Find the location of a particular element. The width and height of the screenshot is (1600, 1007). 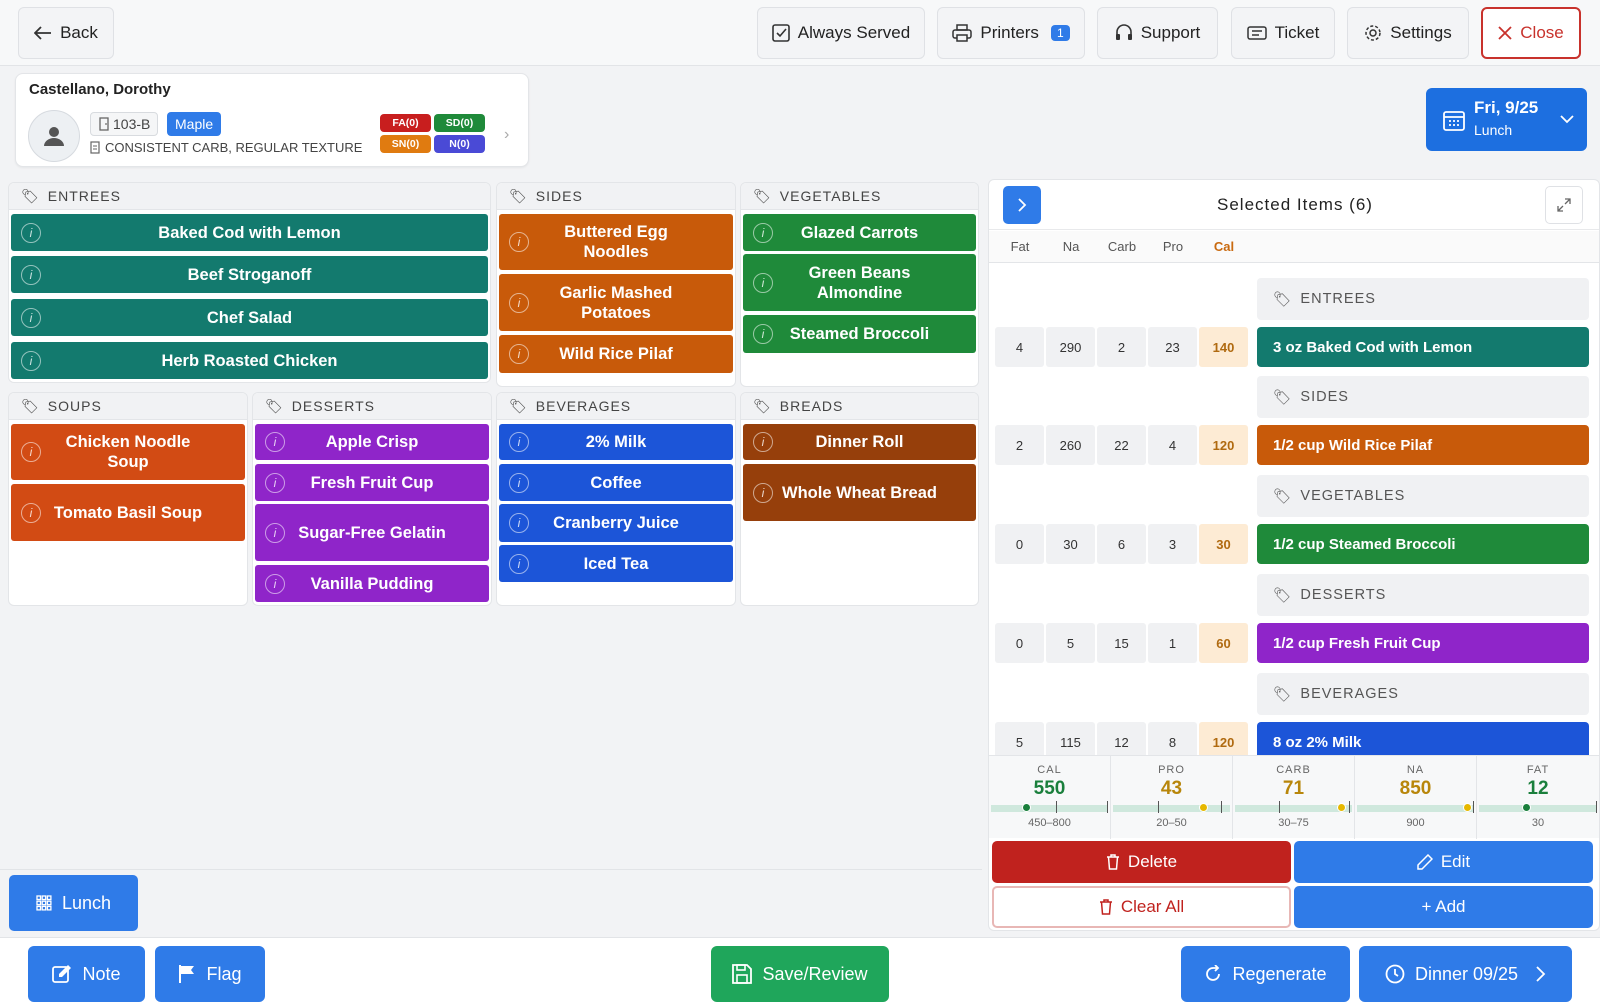

meal-grid-label: Lunch is located at coordinates (86, 902).